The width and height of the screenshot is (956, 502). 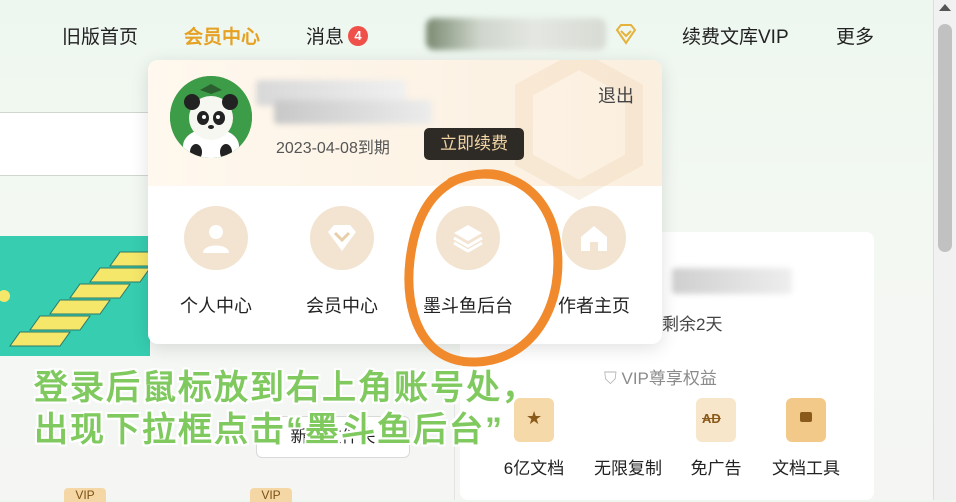 I want to click on home-icon, so click(x=594, y=238).